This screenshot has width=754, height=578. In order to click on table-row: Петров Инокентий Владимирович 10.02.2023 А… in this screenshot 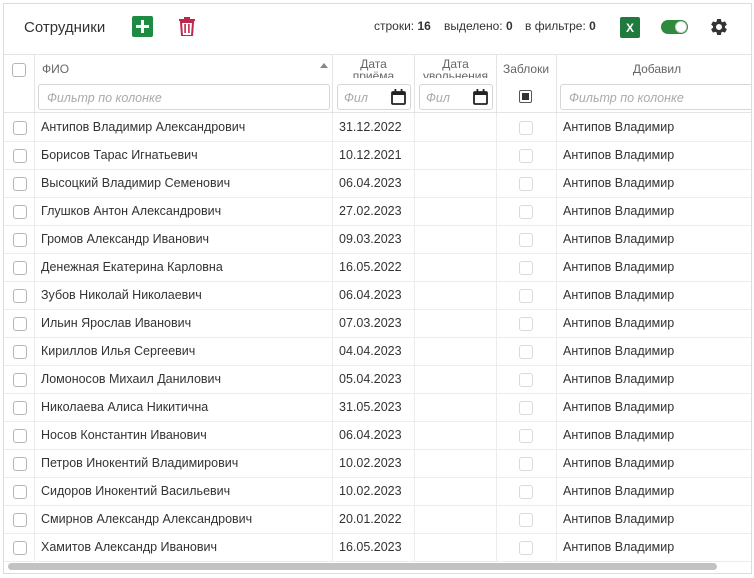, I will do `click(377, 464)`.